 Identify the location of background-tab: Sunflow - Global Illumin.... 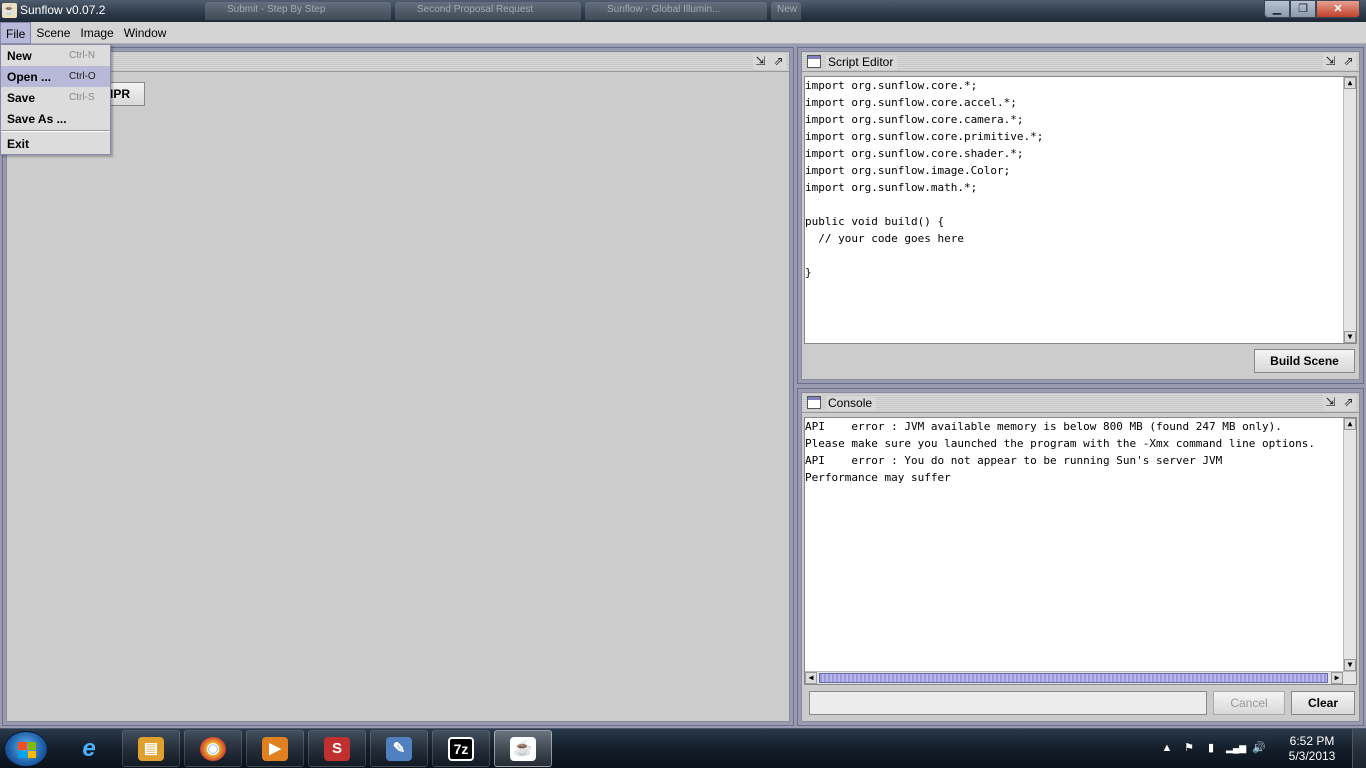
(676, 11).